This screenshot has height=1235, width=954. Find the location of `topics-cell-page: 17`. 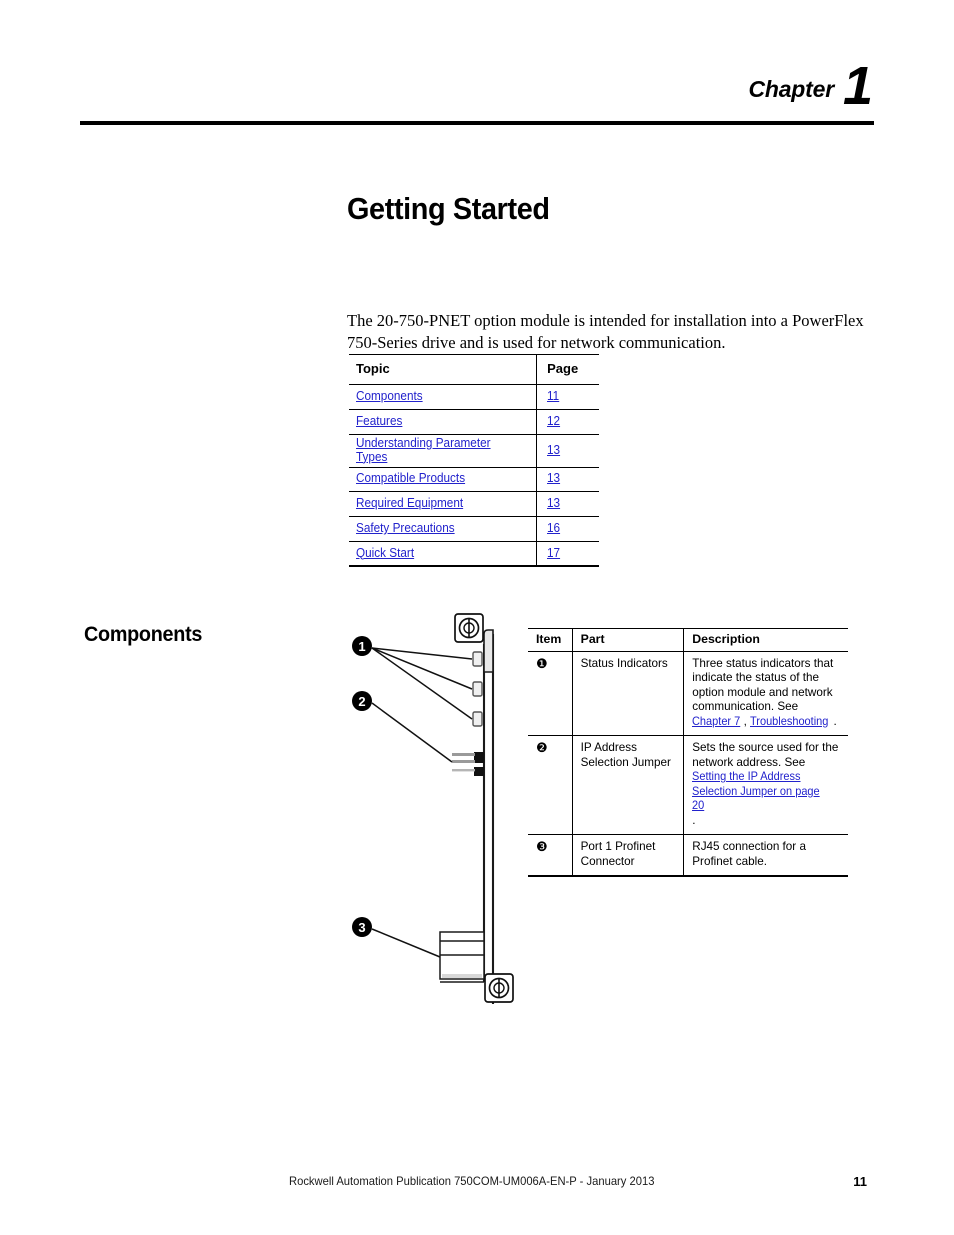

topics-cell-page: 17 is located at coordinates (567, 554).